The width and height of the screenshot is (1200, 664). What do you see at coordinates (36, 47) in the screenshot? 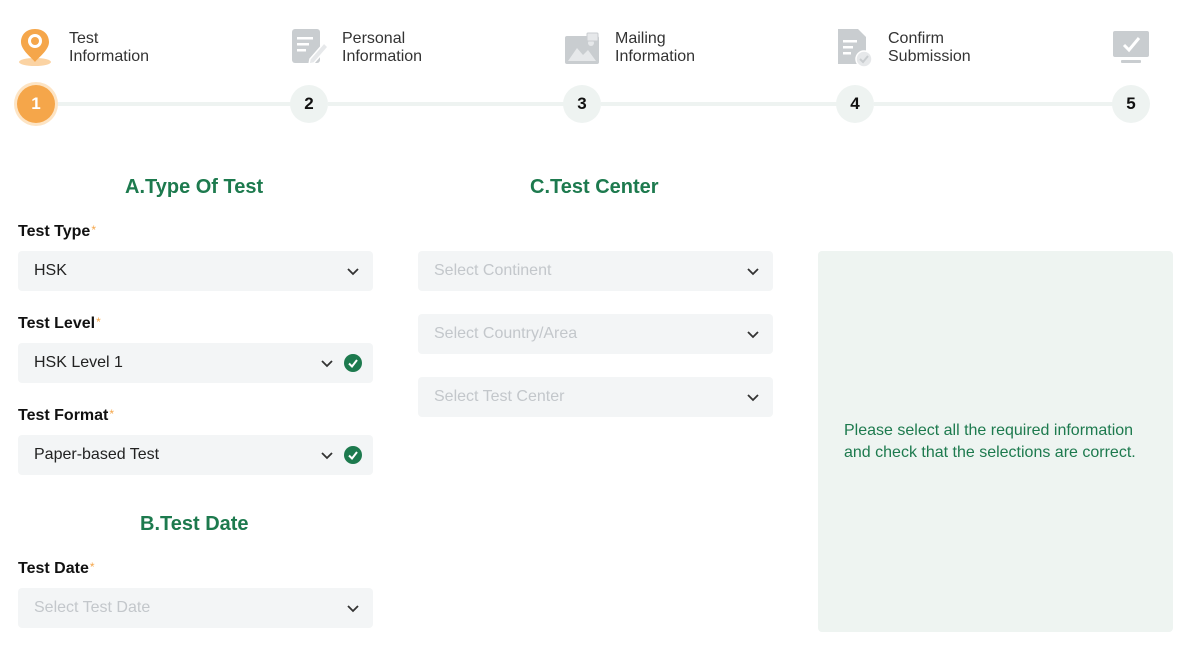
I see `location-pin-icon` at bounding box center [36, 47].